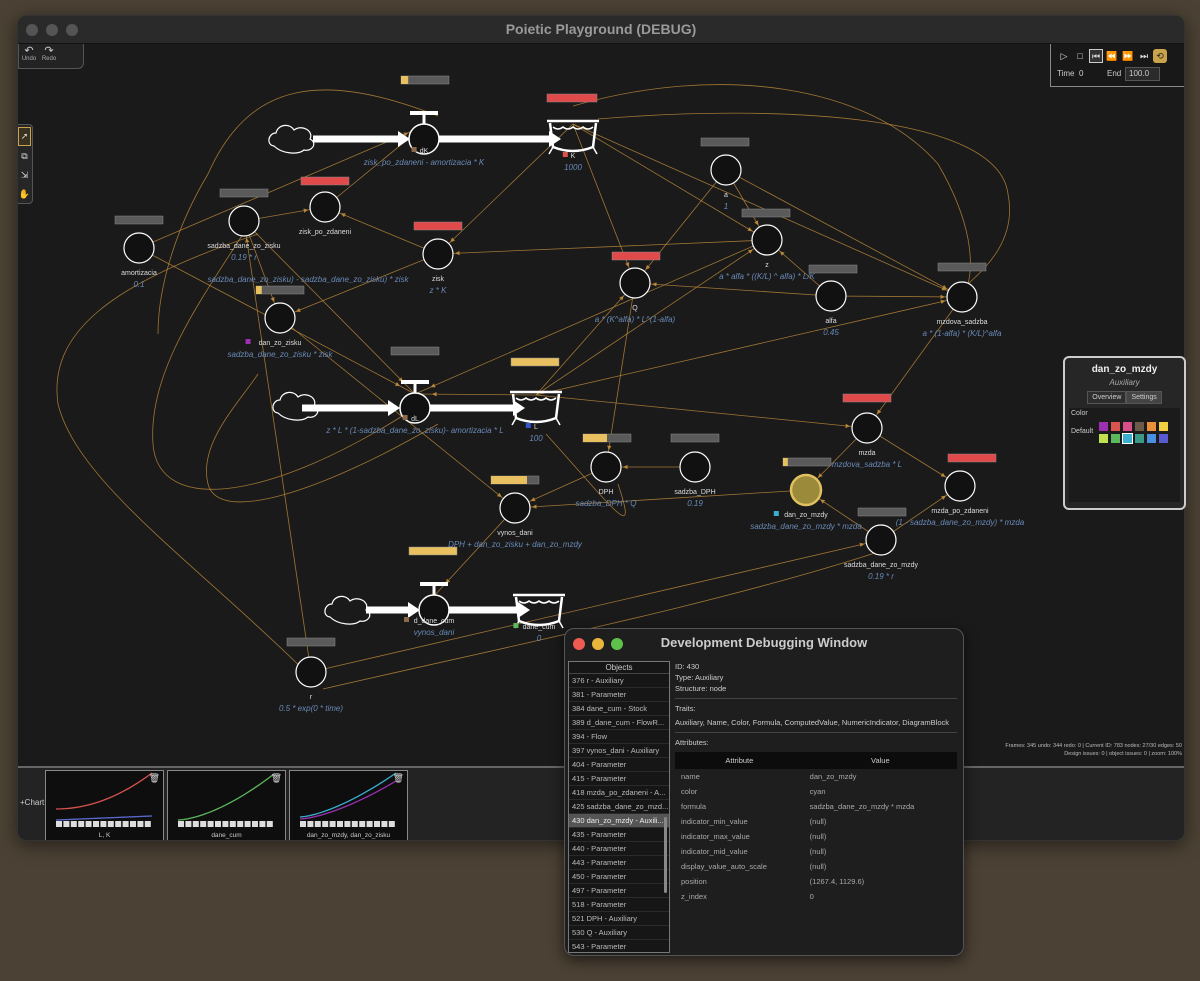 This screenshot has width=1200, height=981. I want to click on pan-tool-icon: ✋, so click(24, 194).